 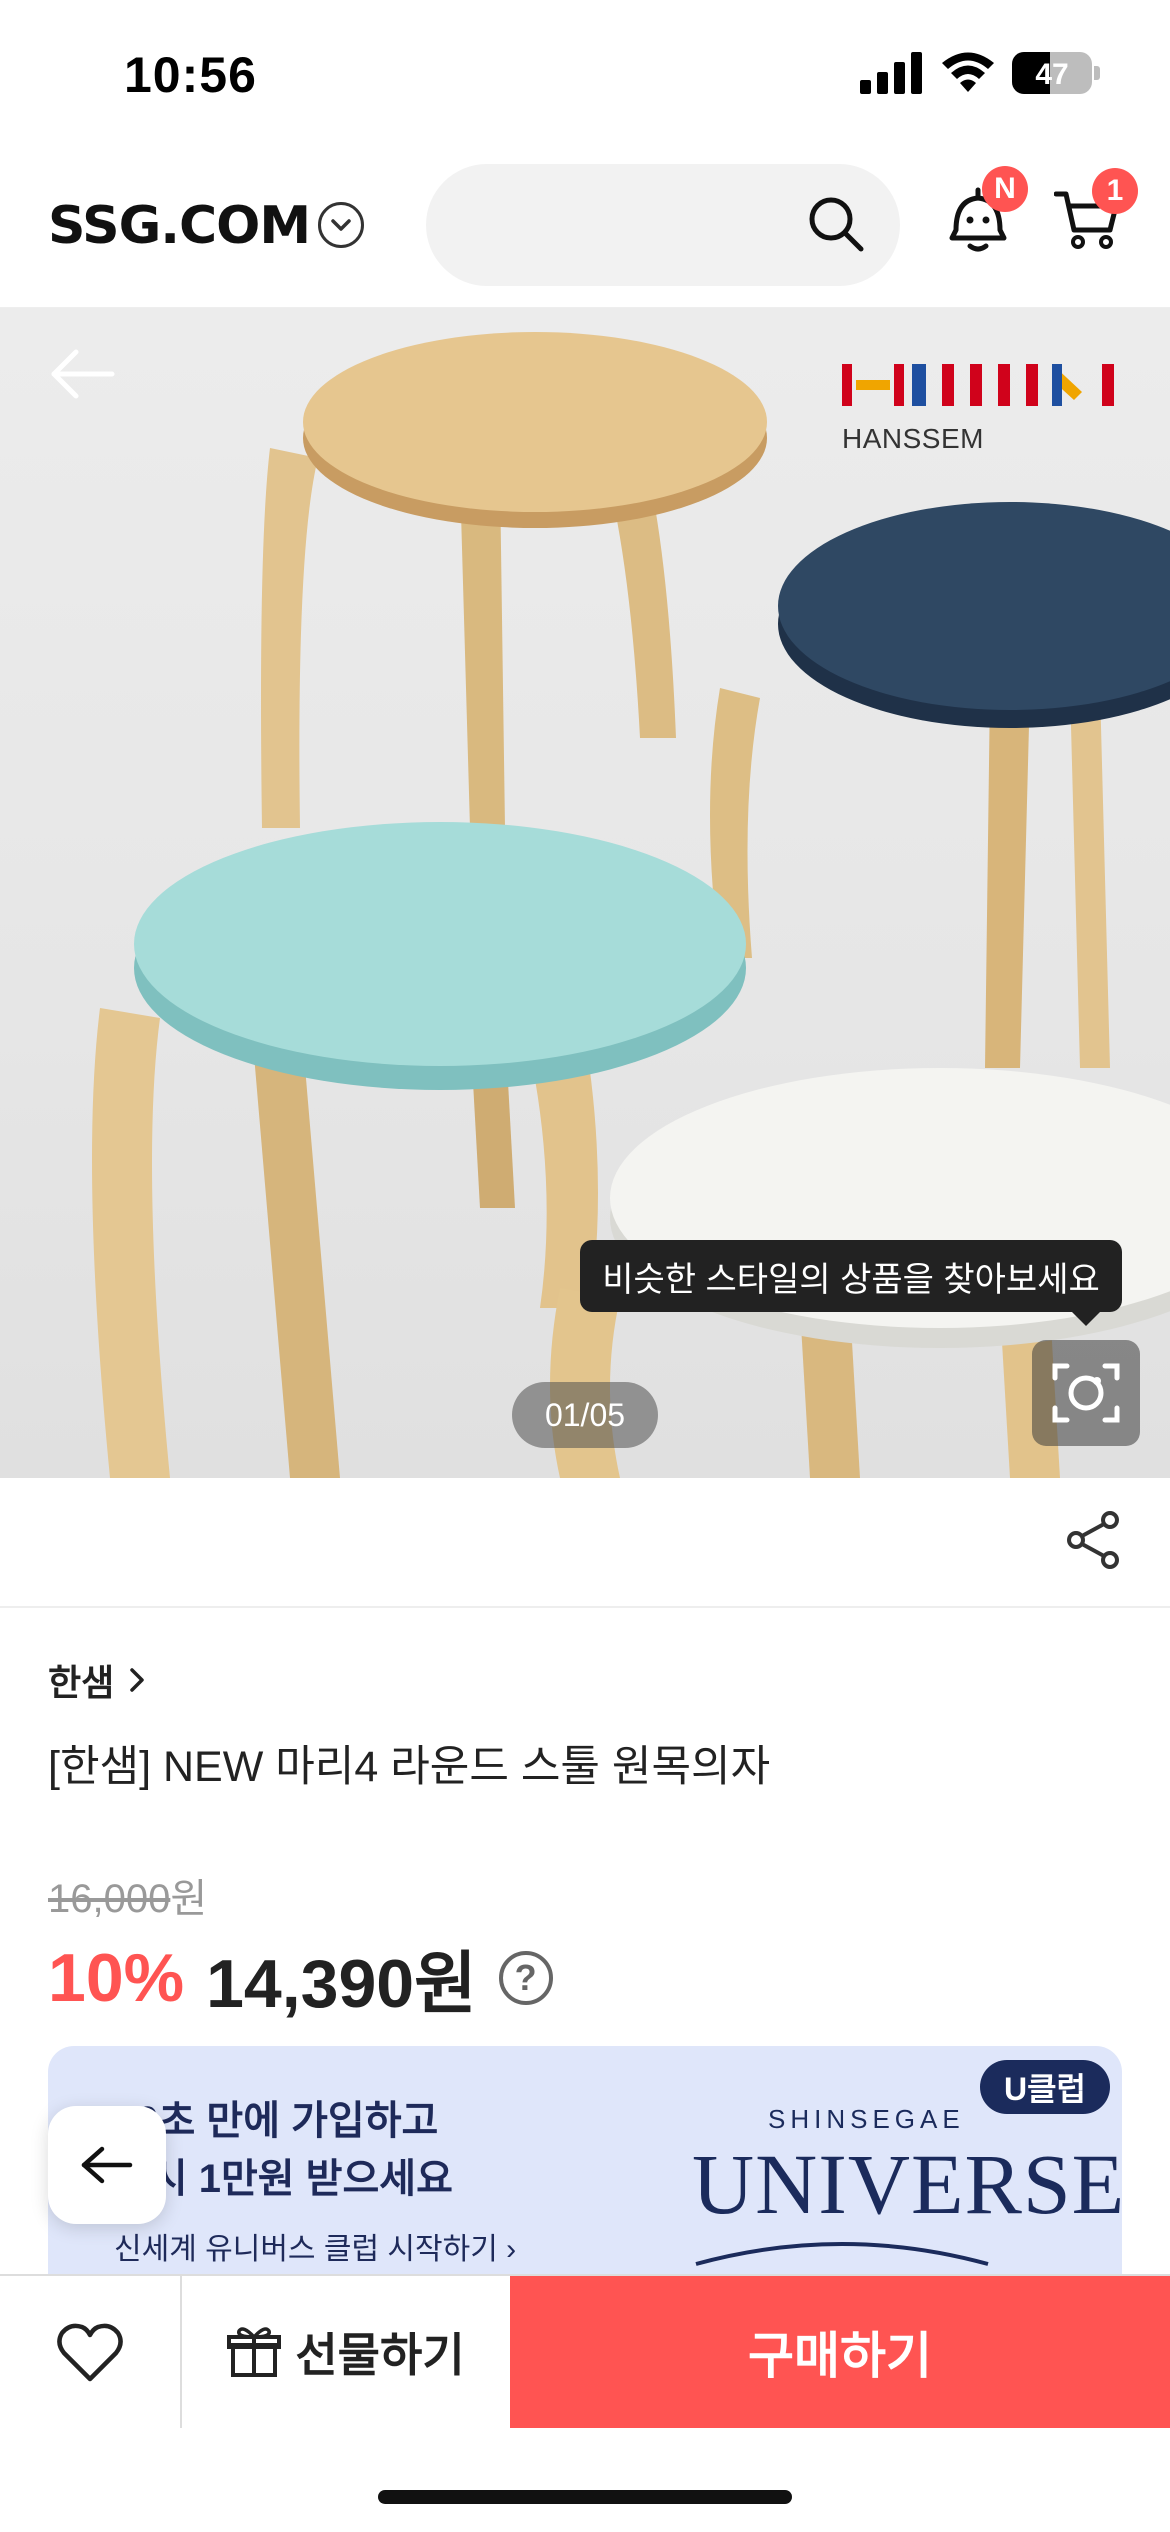 I want to click on banner-link-label: 신세계 유니버스 클럽 시작하기, so click(x=306, y=2249).